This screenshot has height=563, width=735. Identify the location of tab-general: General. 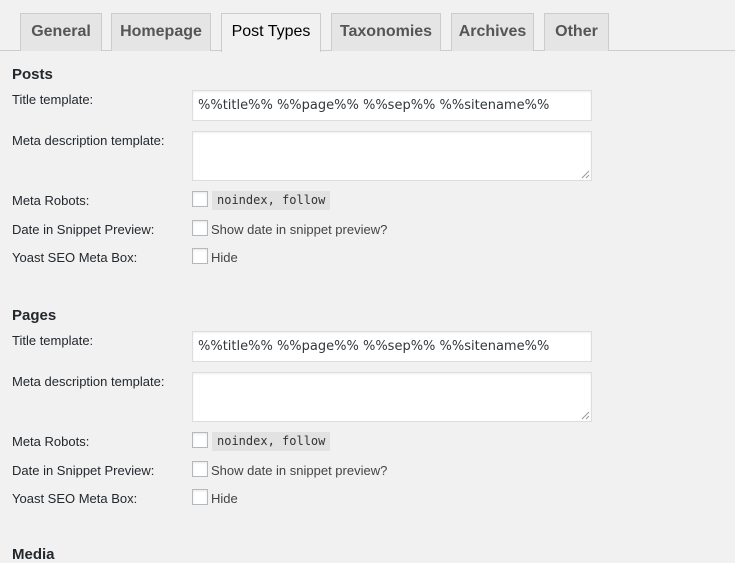
(61, 32).